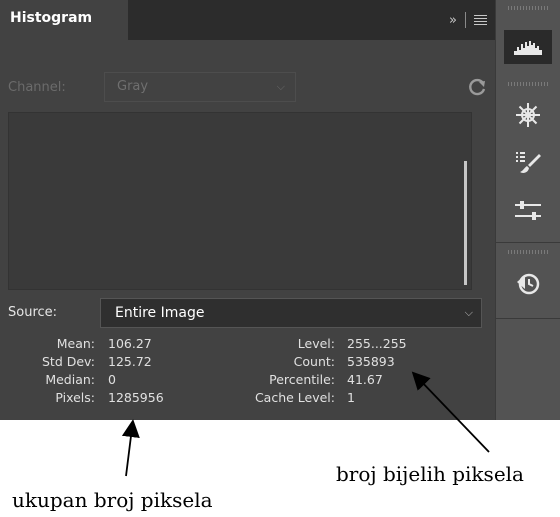 Image resolution: width=560 pixels, height=517 pixels. I want to click on count-arrow, so click(450, 412).